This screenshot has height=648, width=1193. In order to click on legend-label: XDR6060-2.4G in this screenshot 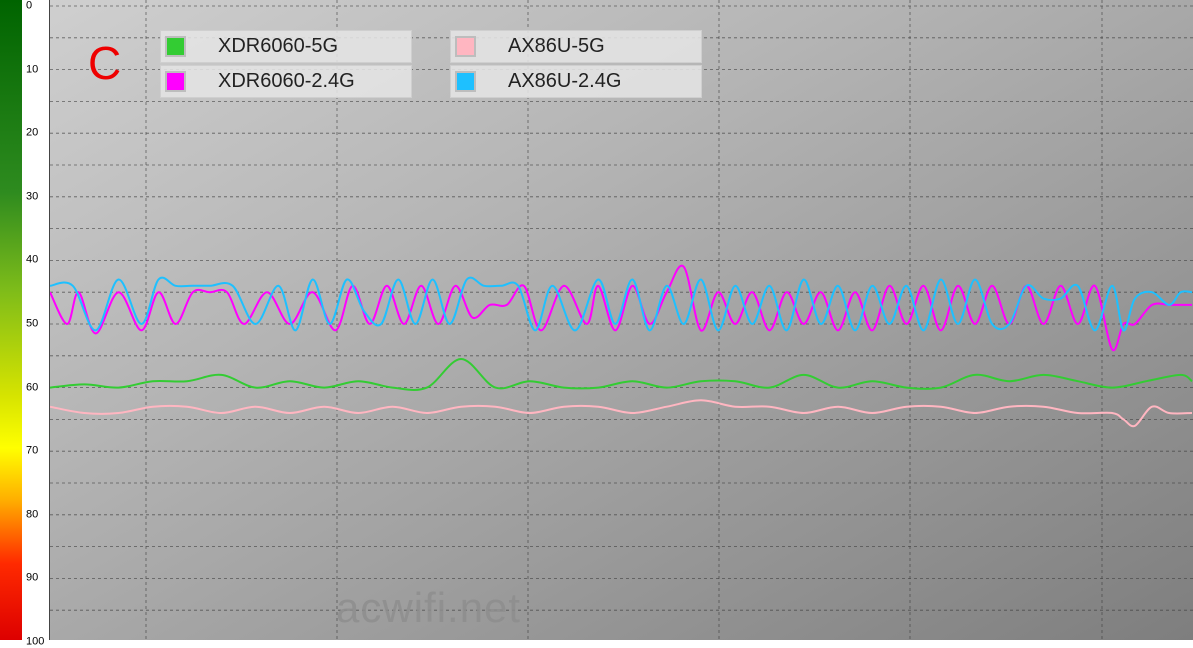, I will do `click(286, 81)`.